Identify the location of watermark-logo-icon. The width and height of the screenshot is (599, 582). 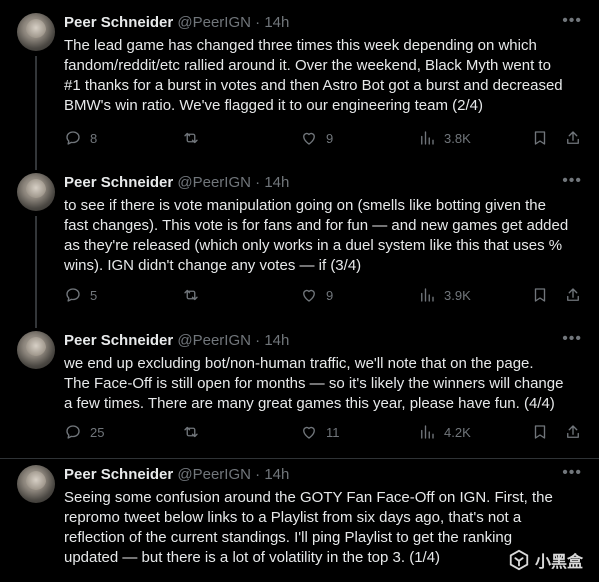
(519, 560).